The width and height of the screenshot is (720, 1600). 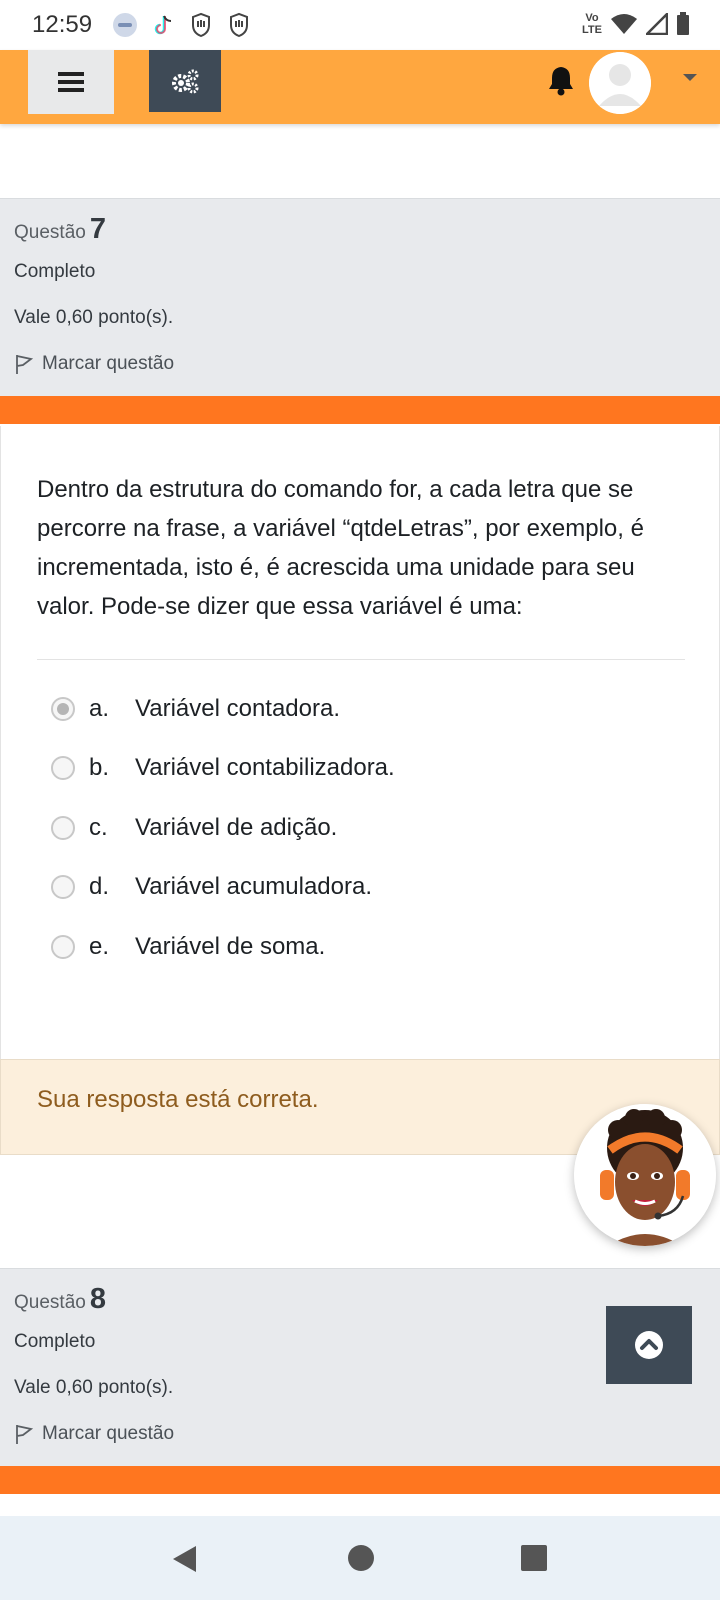 What do you see at coordinates (63, 709) in the screenshot?
I see `radio-button-selected` at bounding box center [63, 709].